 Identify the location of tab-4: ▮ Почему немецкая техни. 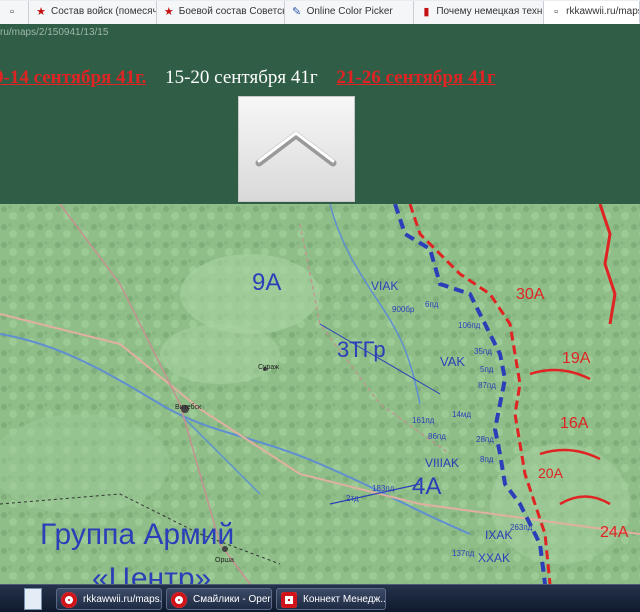
(479, 12).